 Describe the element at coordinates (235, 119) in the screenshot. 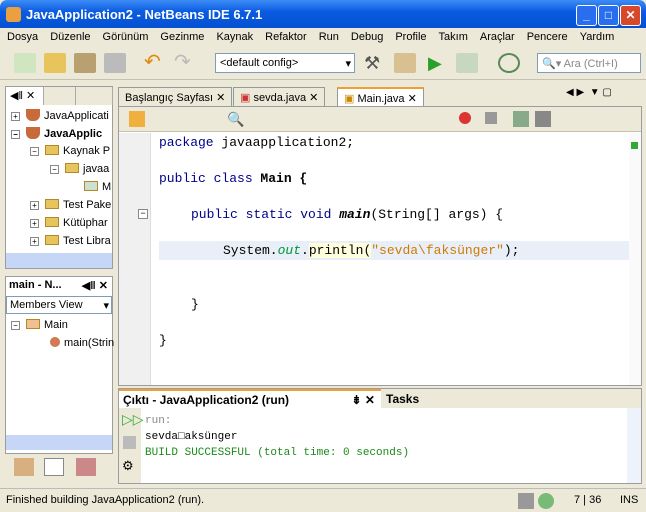

I see `find-icon: 🔍` at that location.